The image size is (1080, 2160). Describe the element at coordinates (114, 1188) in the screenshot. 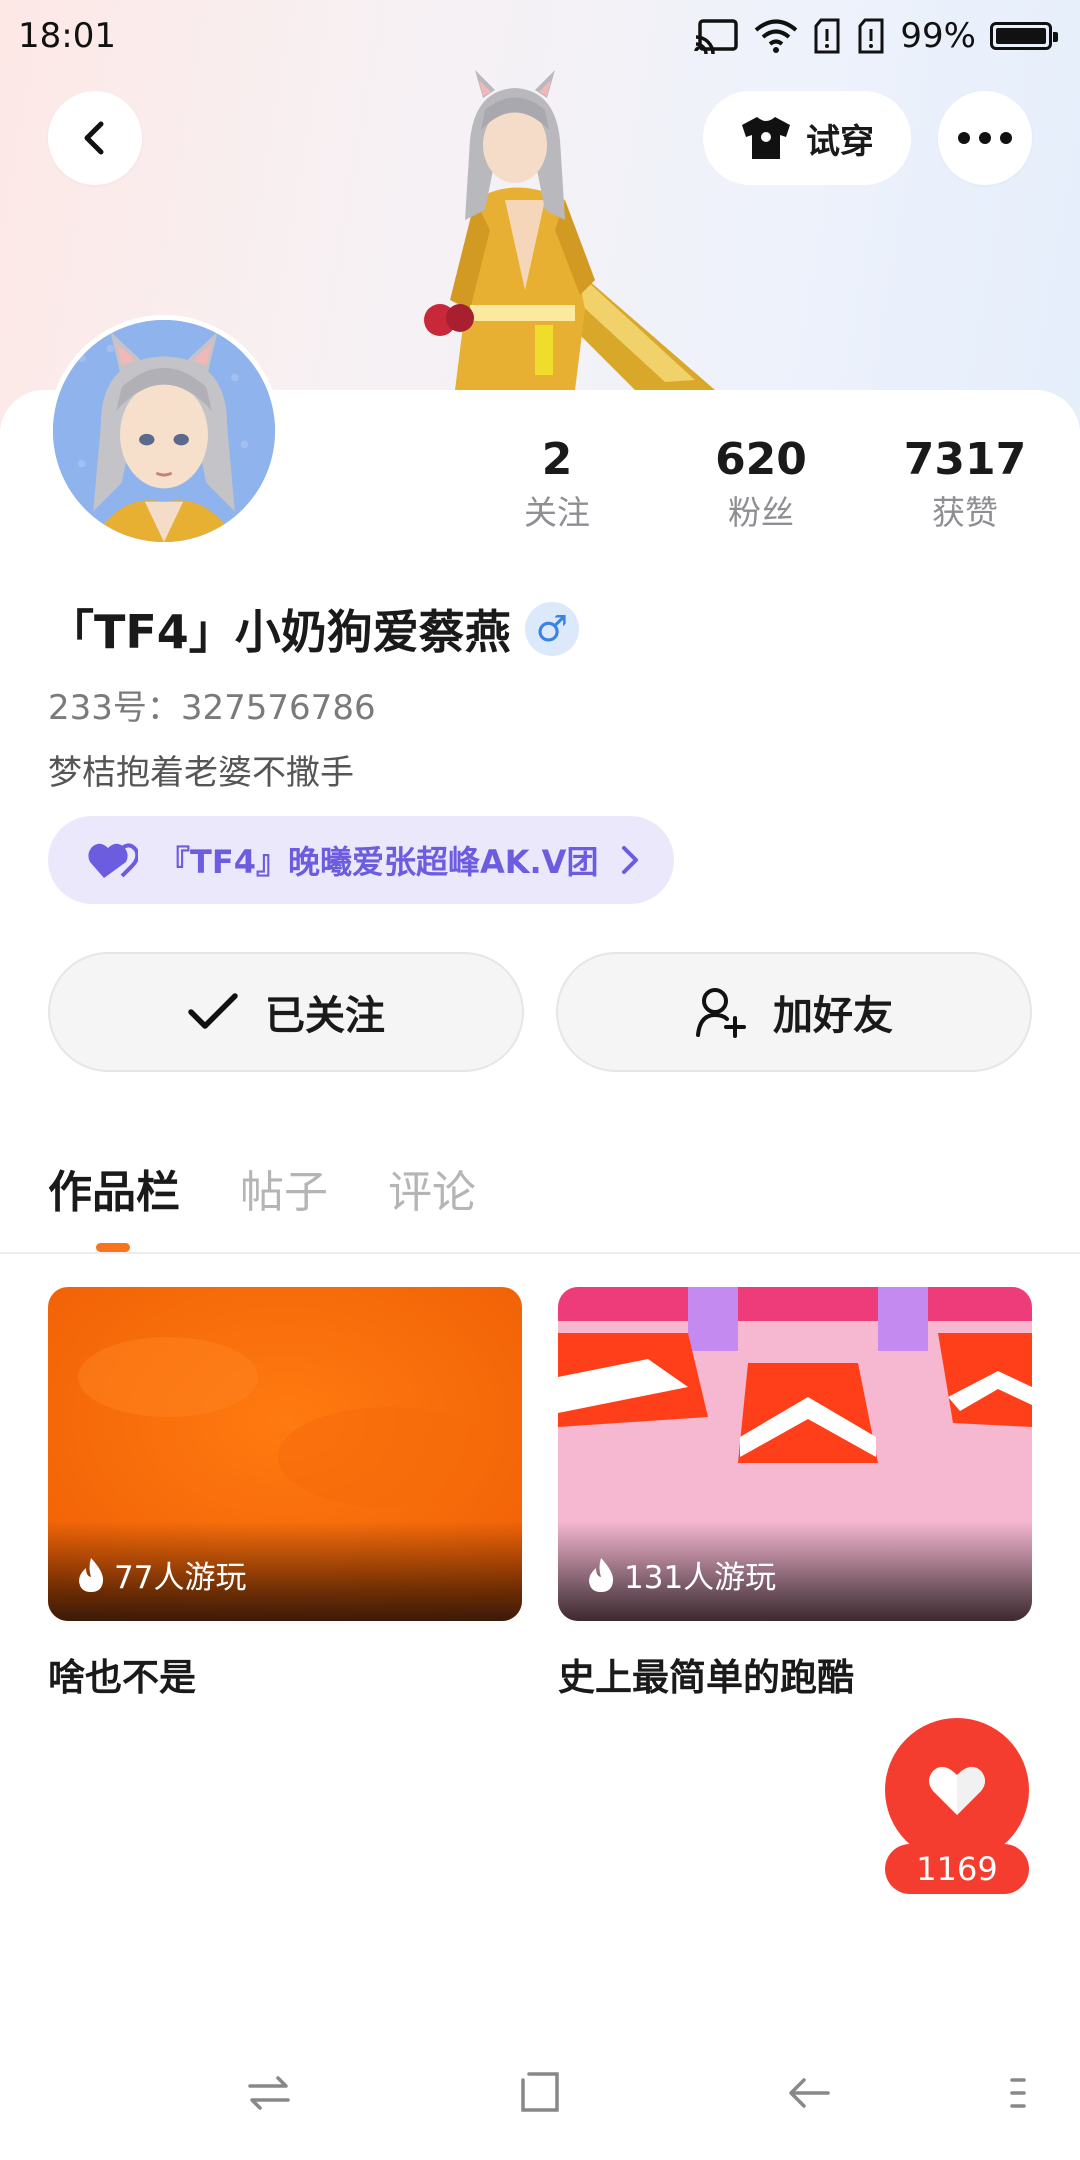

I see `tab-works: 作品栏` at that location.